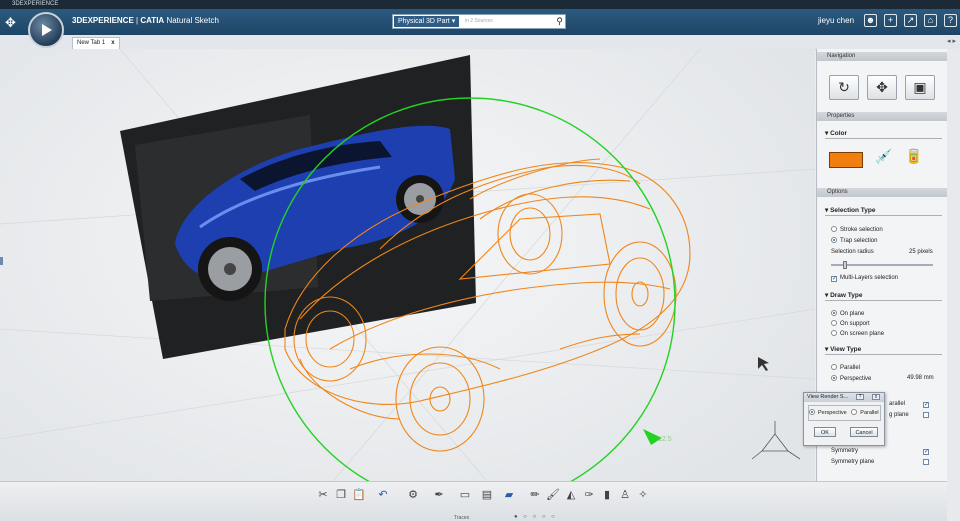 The height and width of the screenshot is (521, 960). Describe the element at coordinates (359, 495) in the screenshot. I see `paste-icon: 📋` at that location.